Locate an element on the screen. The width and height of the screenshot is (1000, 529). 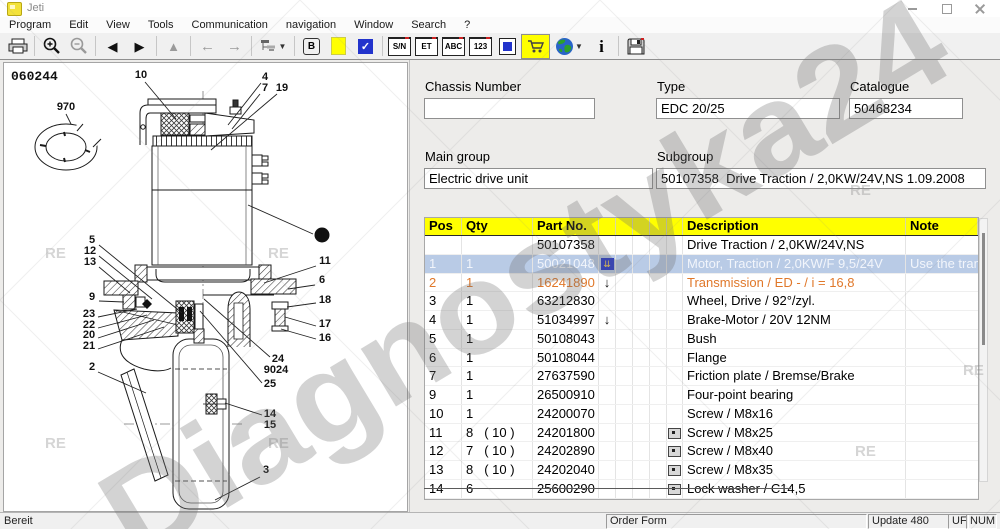
cell-note: Use the tran is located at coordinates (944, 263).